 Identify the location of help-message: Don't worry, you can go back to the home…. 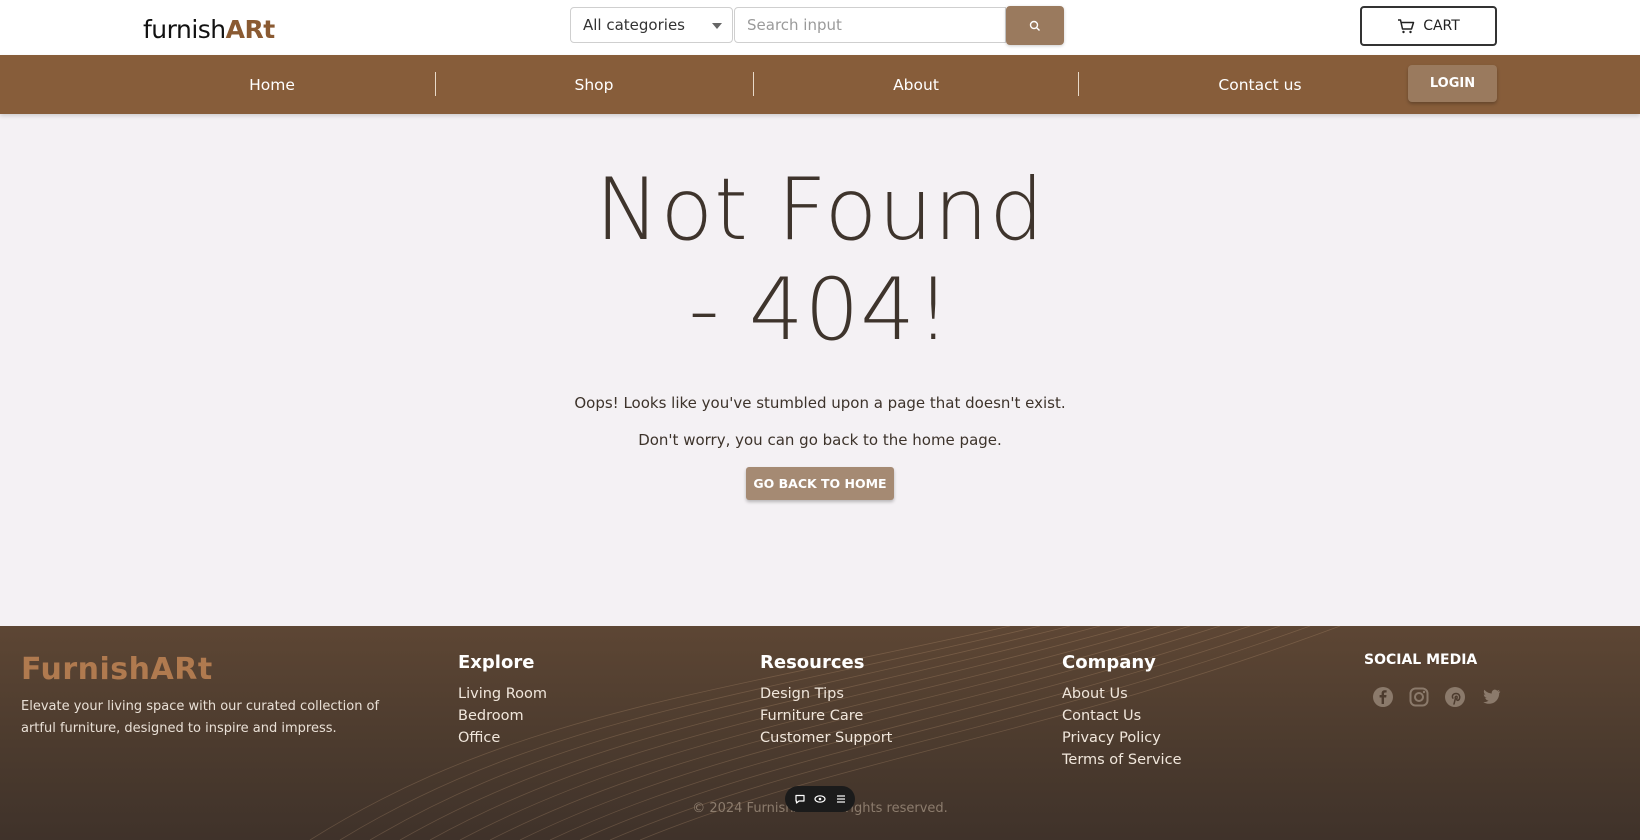
(820, 440).